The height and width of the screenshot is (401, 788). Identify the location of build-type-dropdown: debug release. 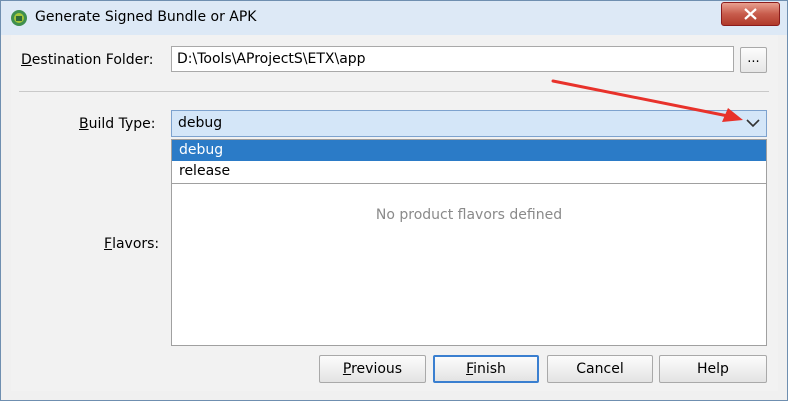
(469, 161).